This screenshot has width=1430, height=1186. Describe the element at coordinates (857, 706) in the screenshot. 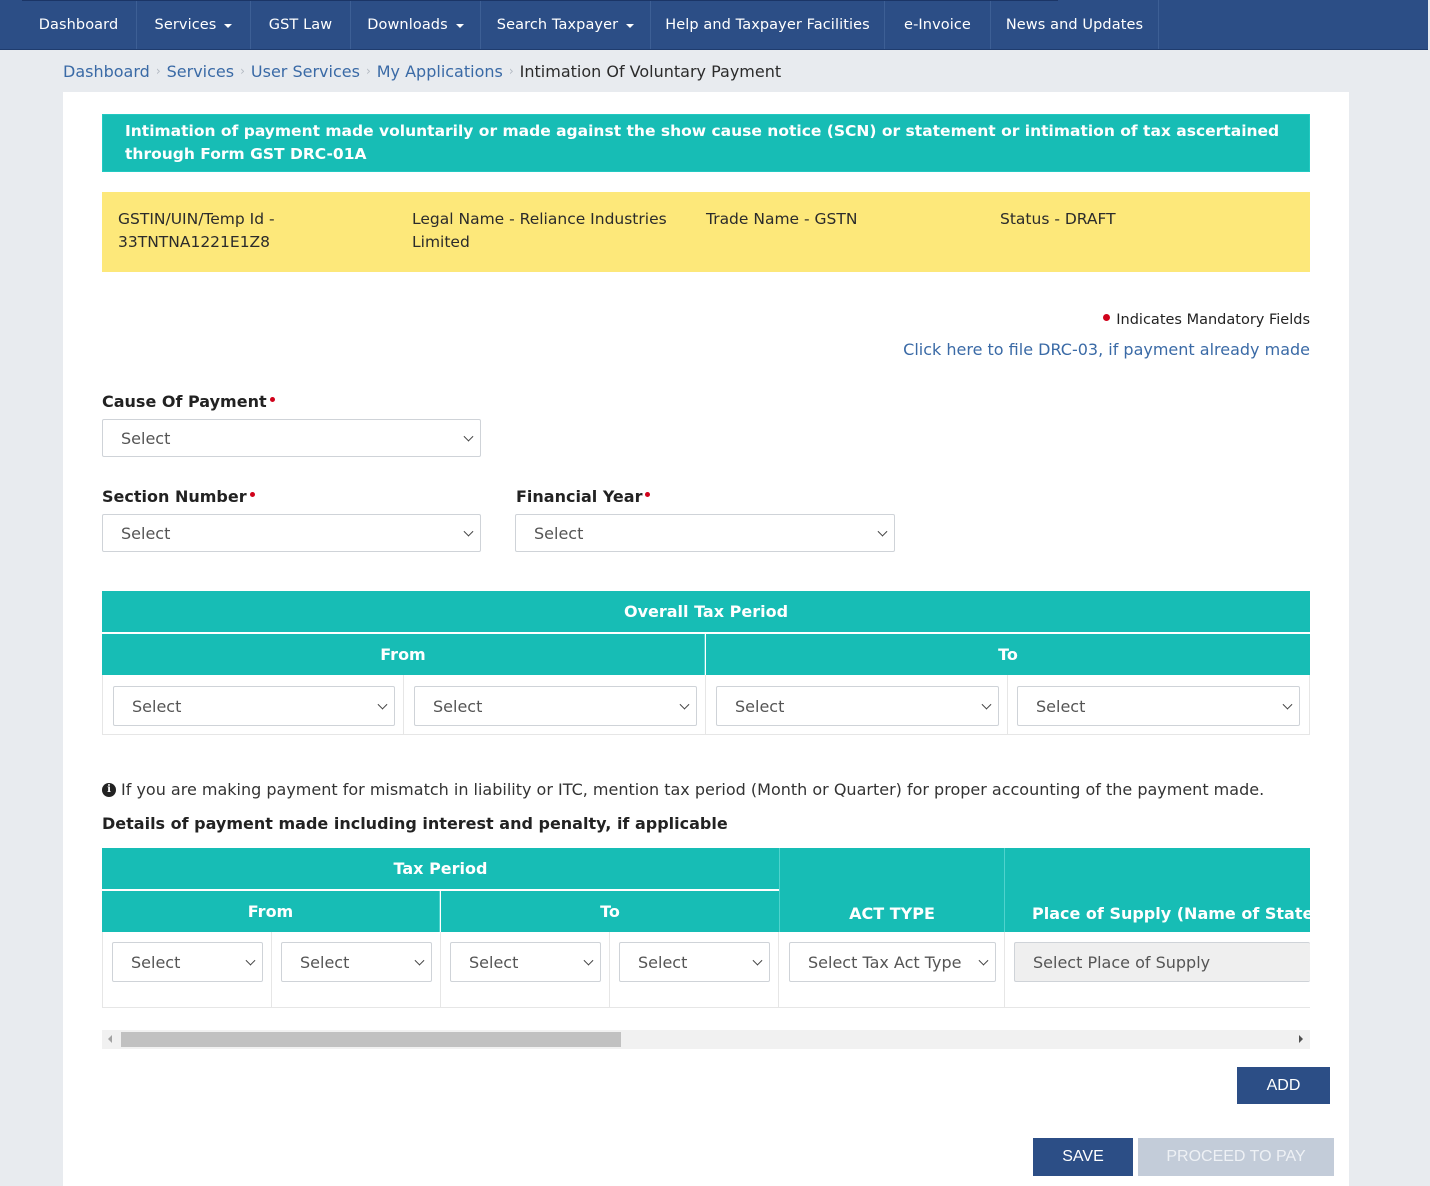

I see `overall-to-month-select: Select` at that location.